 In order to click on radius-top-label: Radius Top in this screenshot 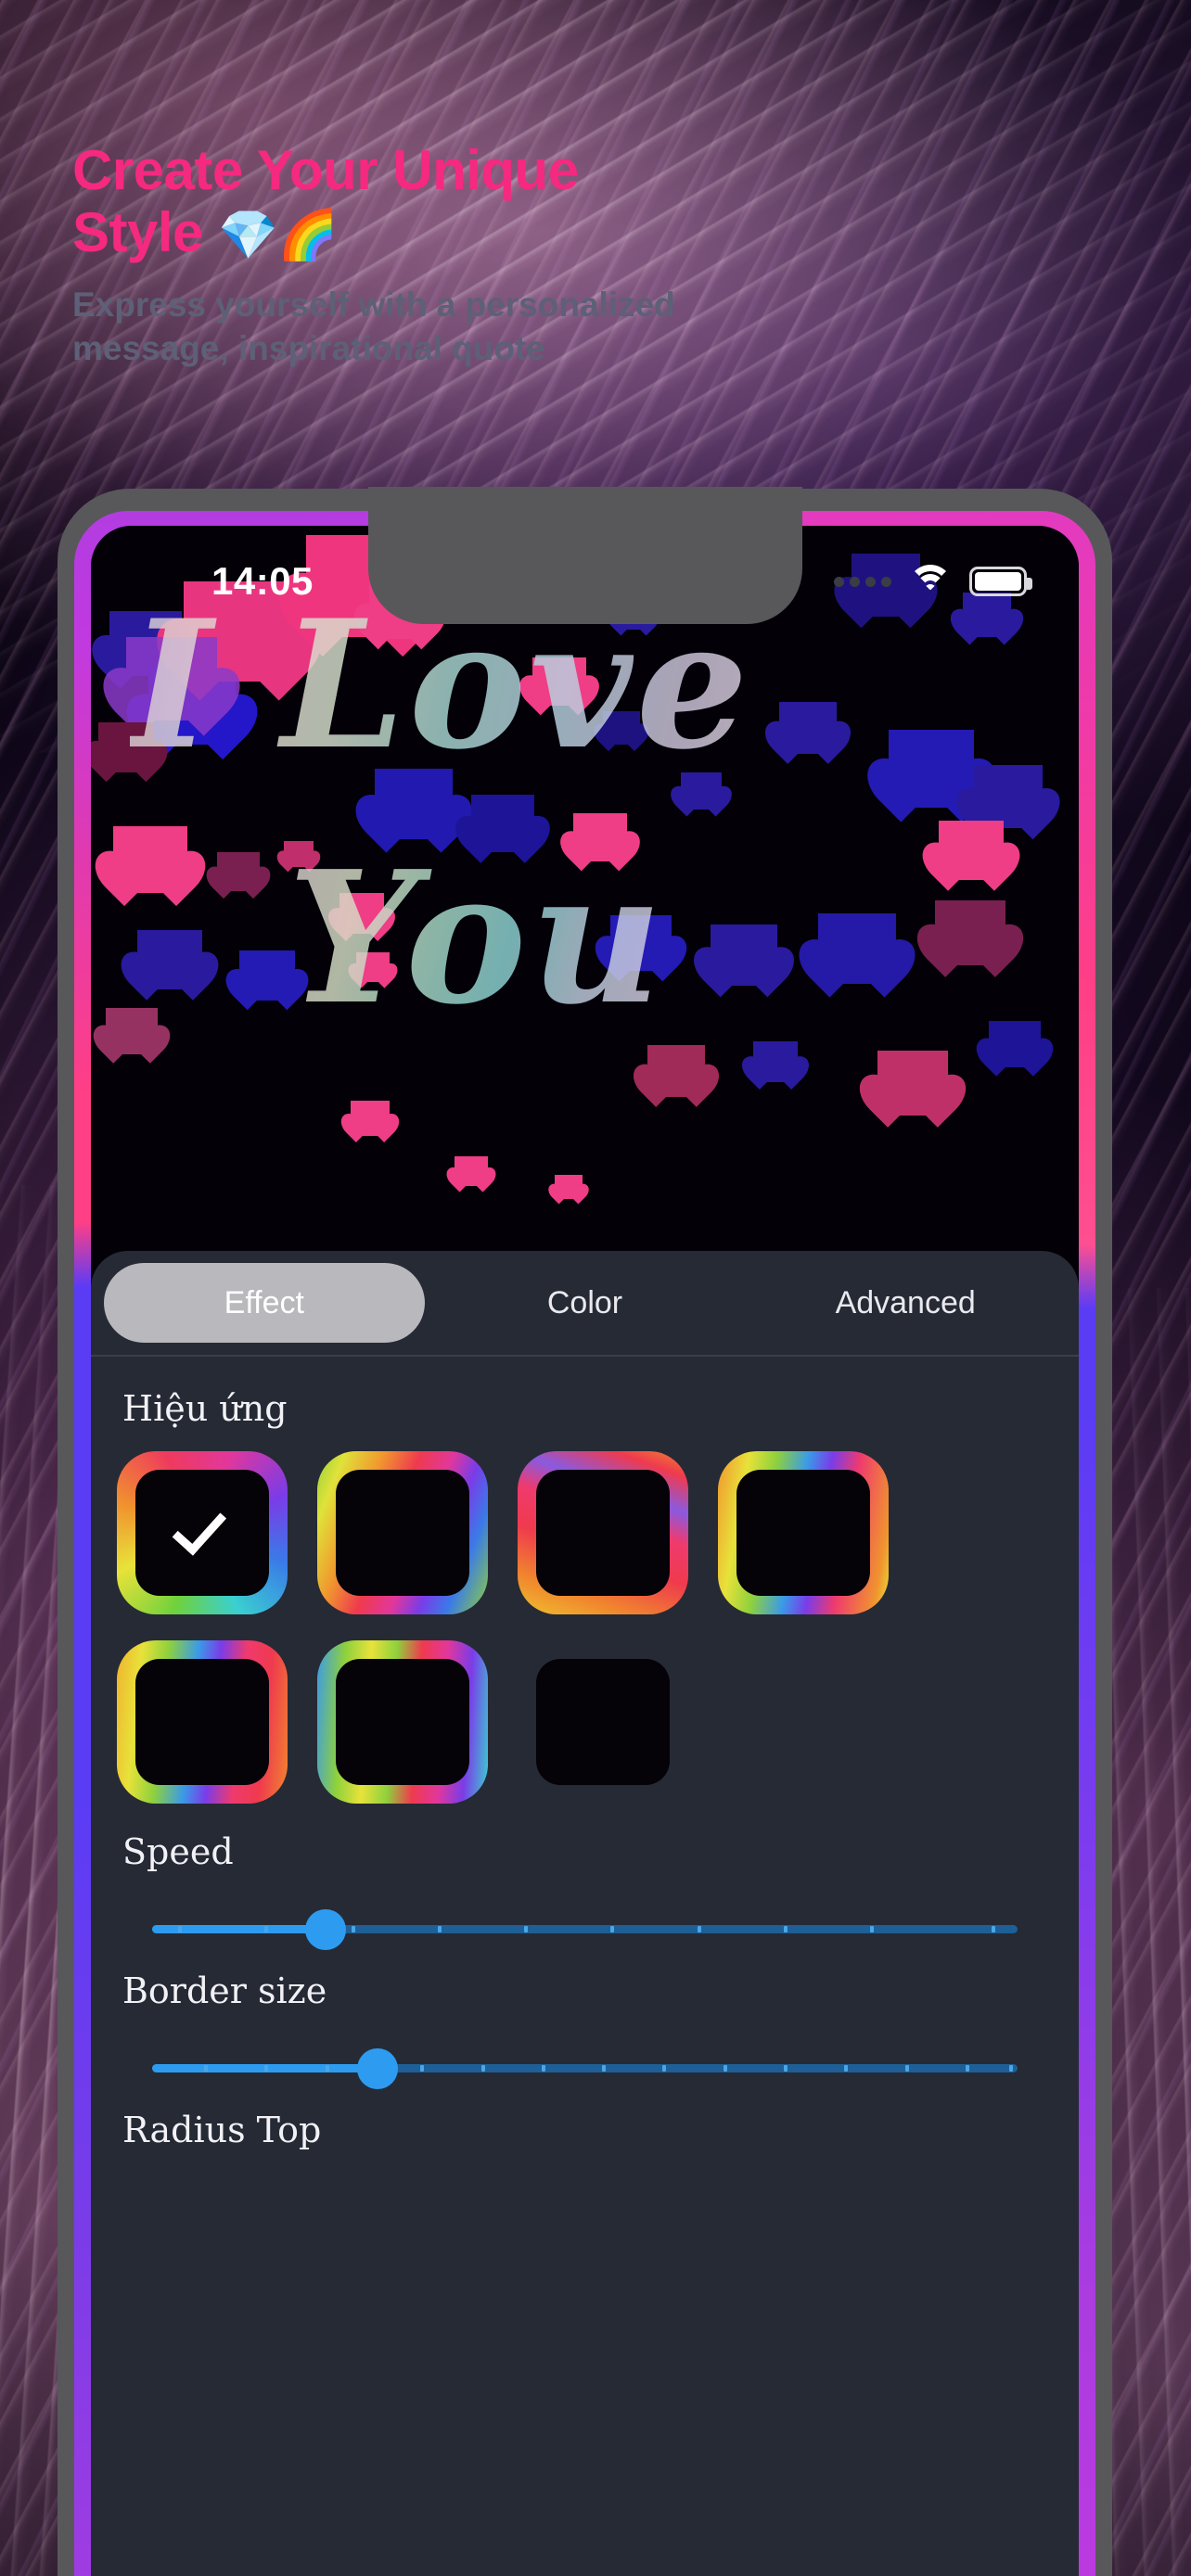, I will do `click(222, 2130)`.